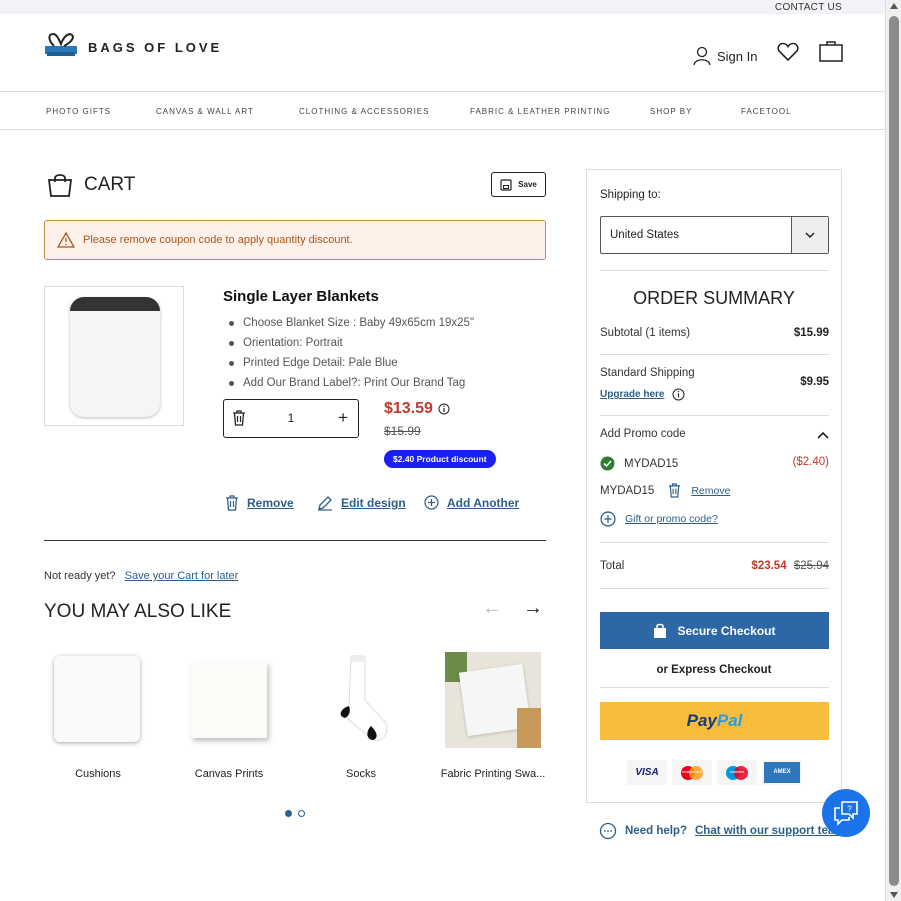 This screenshot has height=901, width=901. What do you see at coordinates (810, 462) in the screenshot?
I see `promo-amount: ($2.40)` at bounding box center [810, 462].